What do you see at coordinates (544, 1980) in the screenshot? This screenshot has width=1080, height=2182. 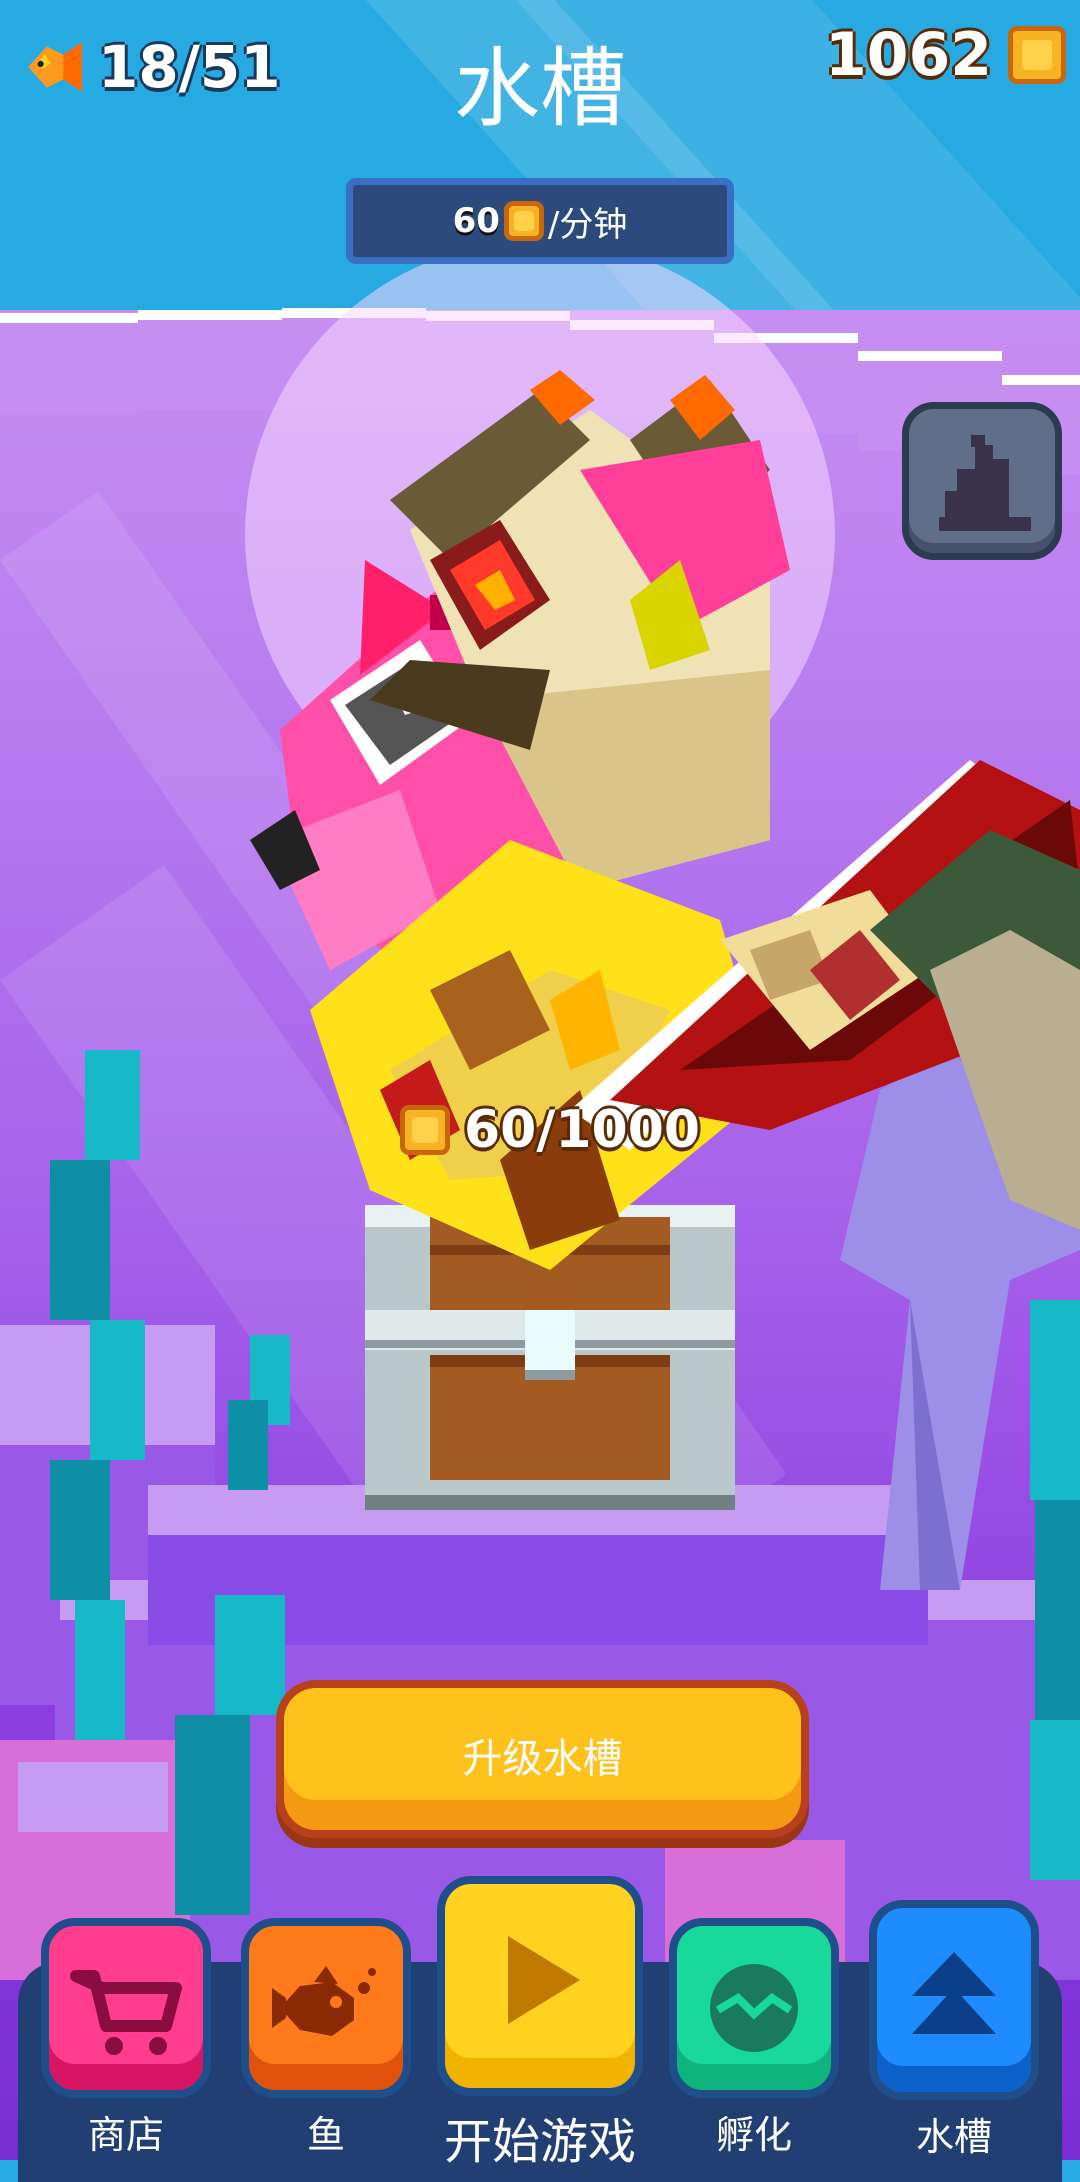 I see `play-icon` at bounding box center [544, 1980].